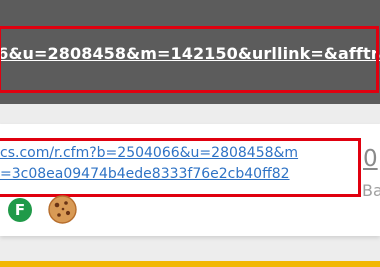  I want to click on f-badge-icon: F, so click(20, 210).